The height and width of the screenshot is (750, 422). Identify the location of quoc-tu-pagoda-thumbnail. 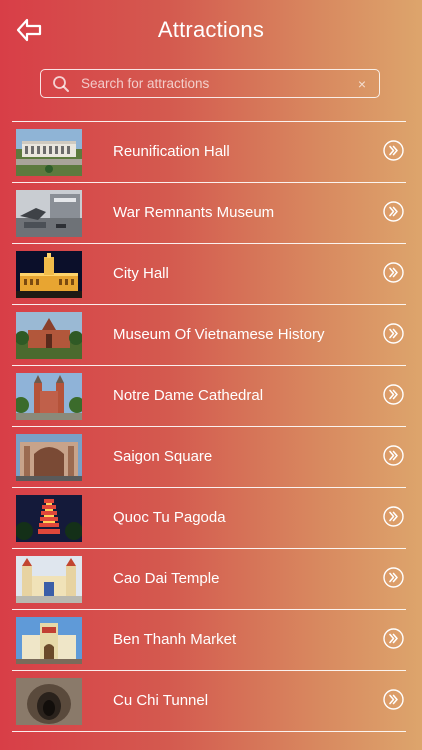
(49, 518).